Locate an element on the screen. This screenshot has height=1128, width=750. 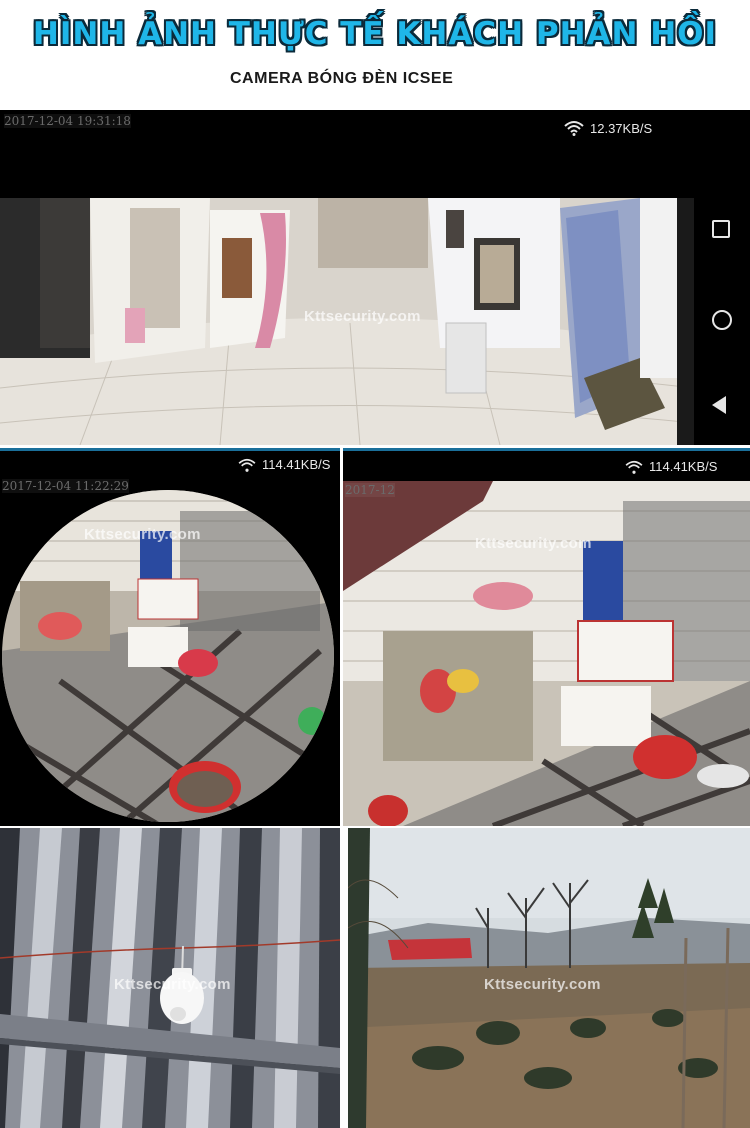
android-nav-bar is located at coordinates (722, 321).